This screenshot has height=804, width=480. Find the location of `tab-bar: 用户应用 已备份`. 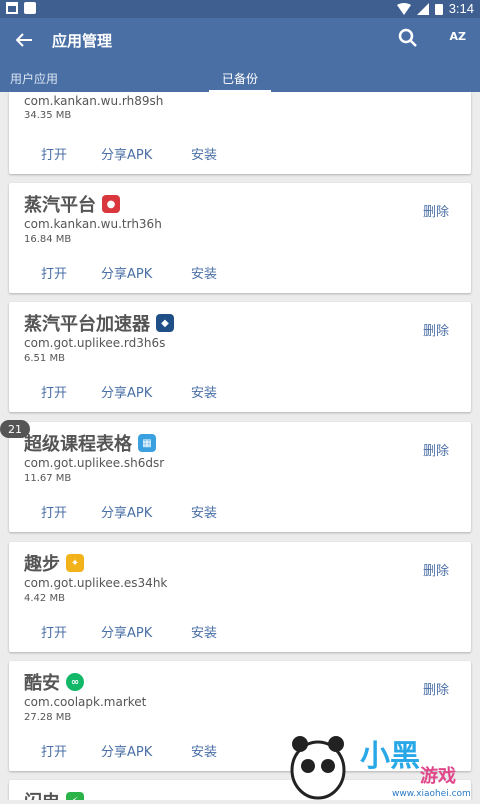

tab-bar: 用户应用 已备份 is located at coordinates (240, 77).